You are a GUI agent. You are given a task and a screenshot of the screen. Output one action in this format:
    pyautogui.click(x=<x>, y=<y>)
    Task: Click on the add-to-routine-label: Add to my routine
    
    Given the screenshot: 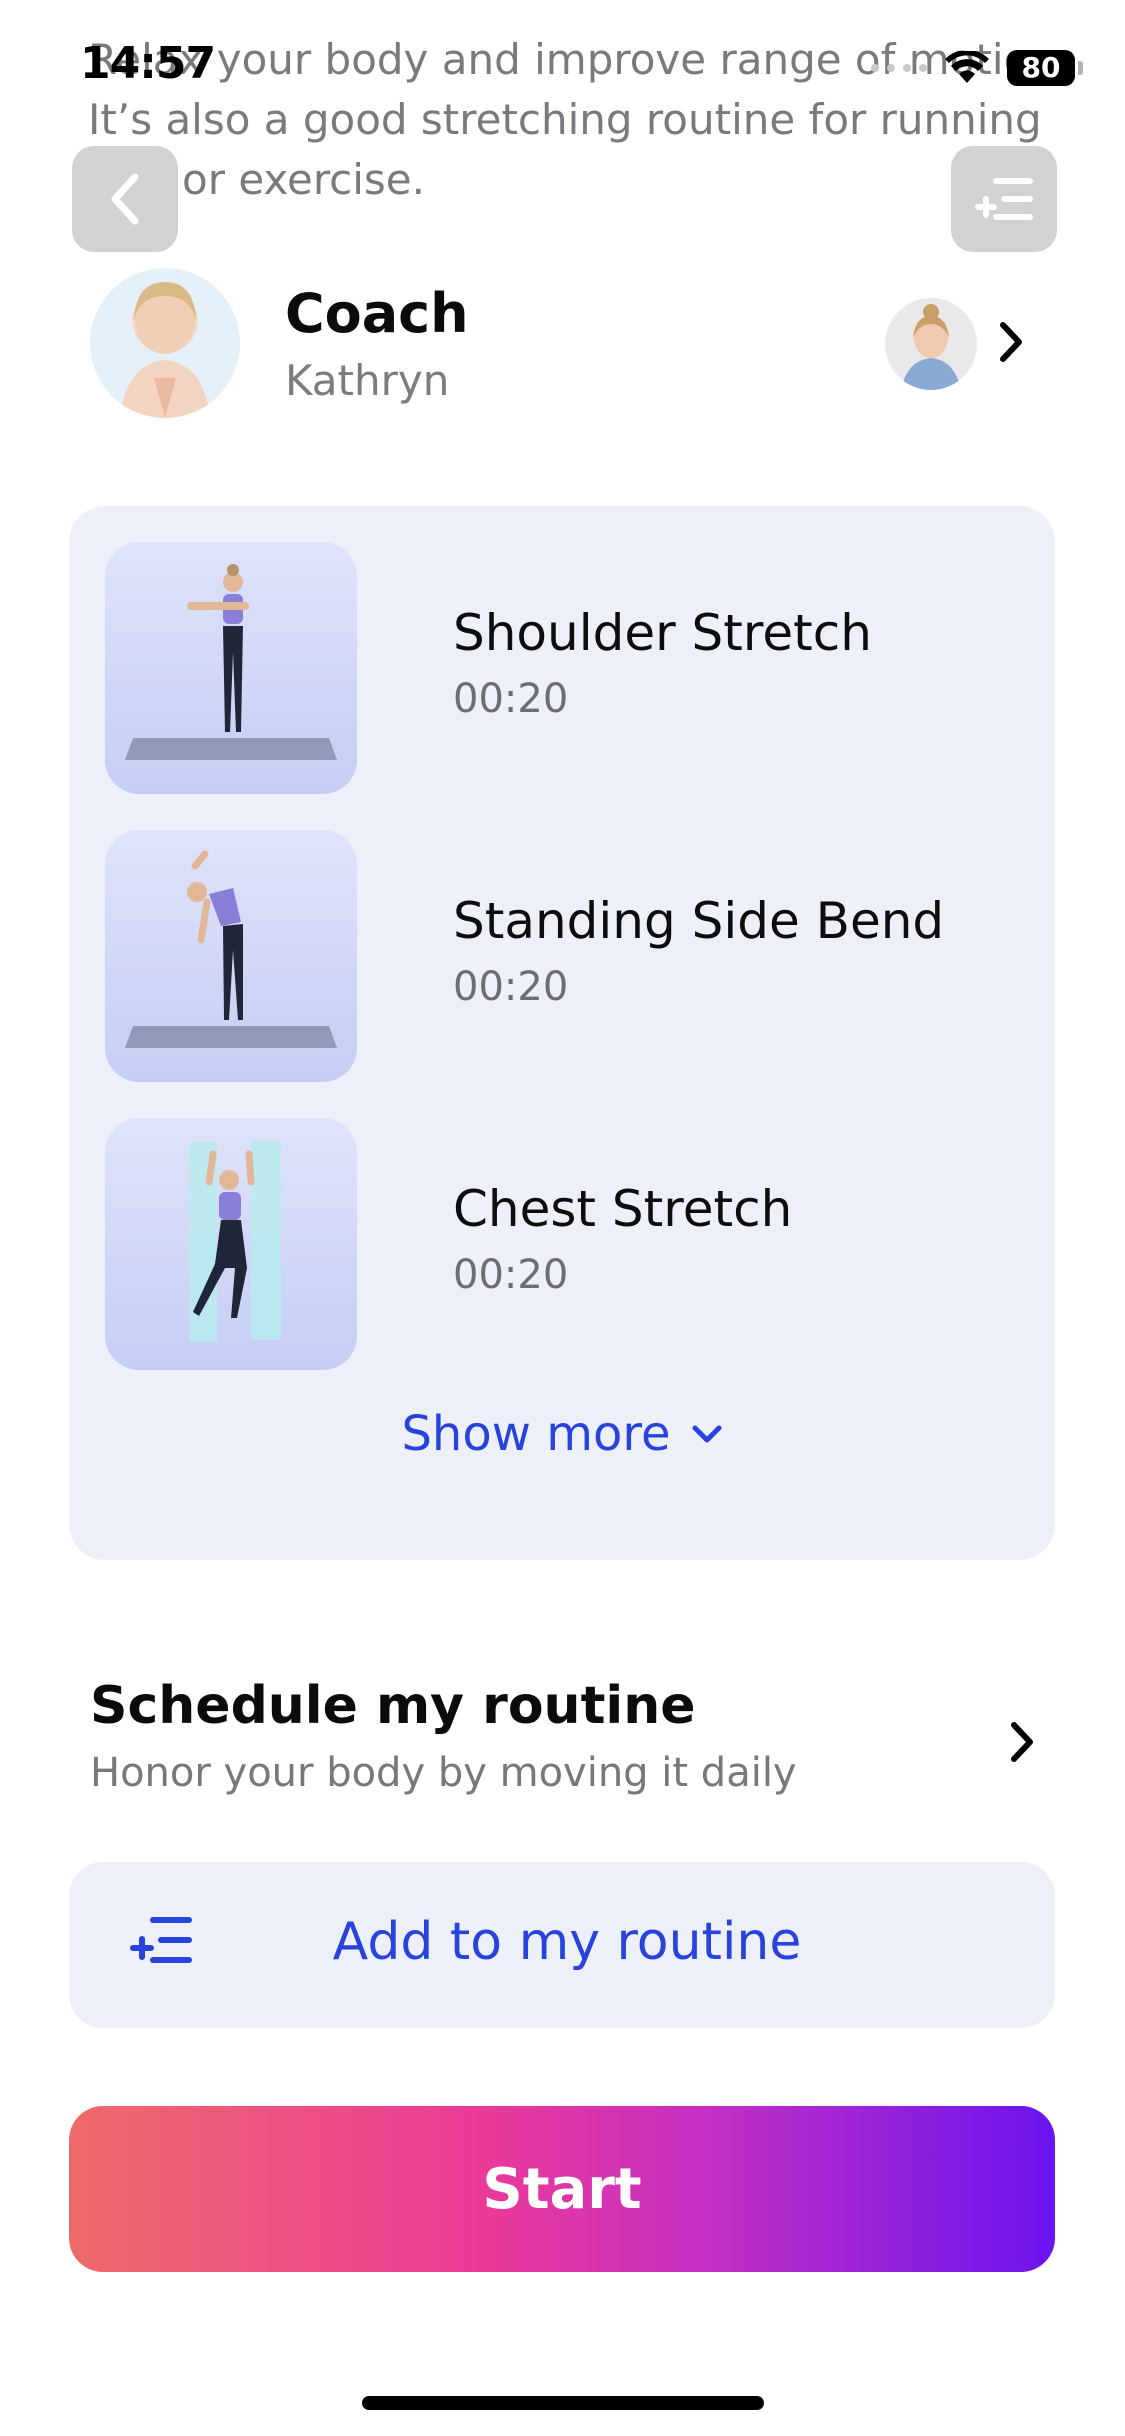 What is the action you would take?
    pyautogui.click(x=567, y=1942)
    